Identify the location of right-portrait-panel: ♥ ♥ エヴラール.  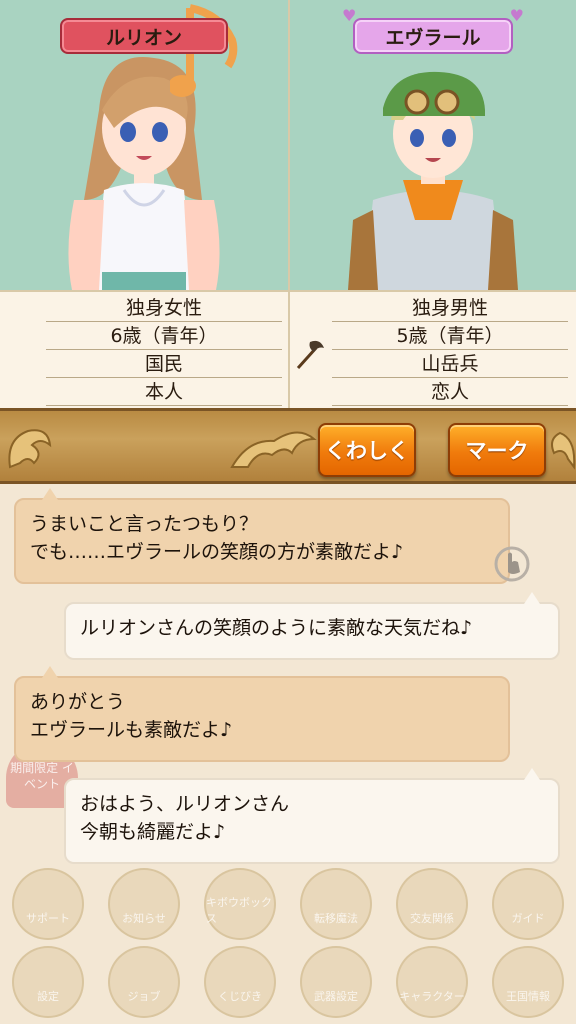
(432, 145).